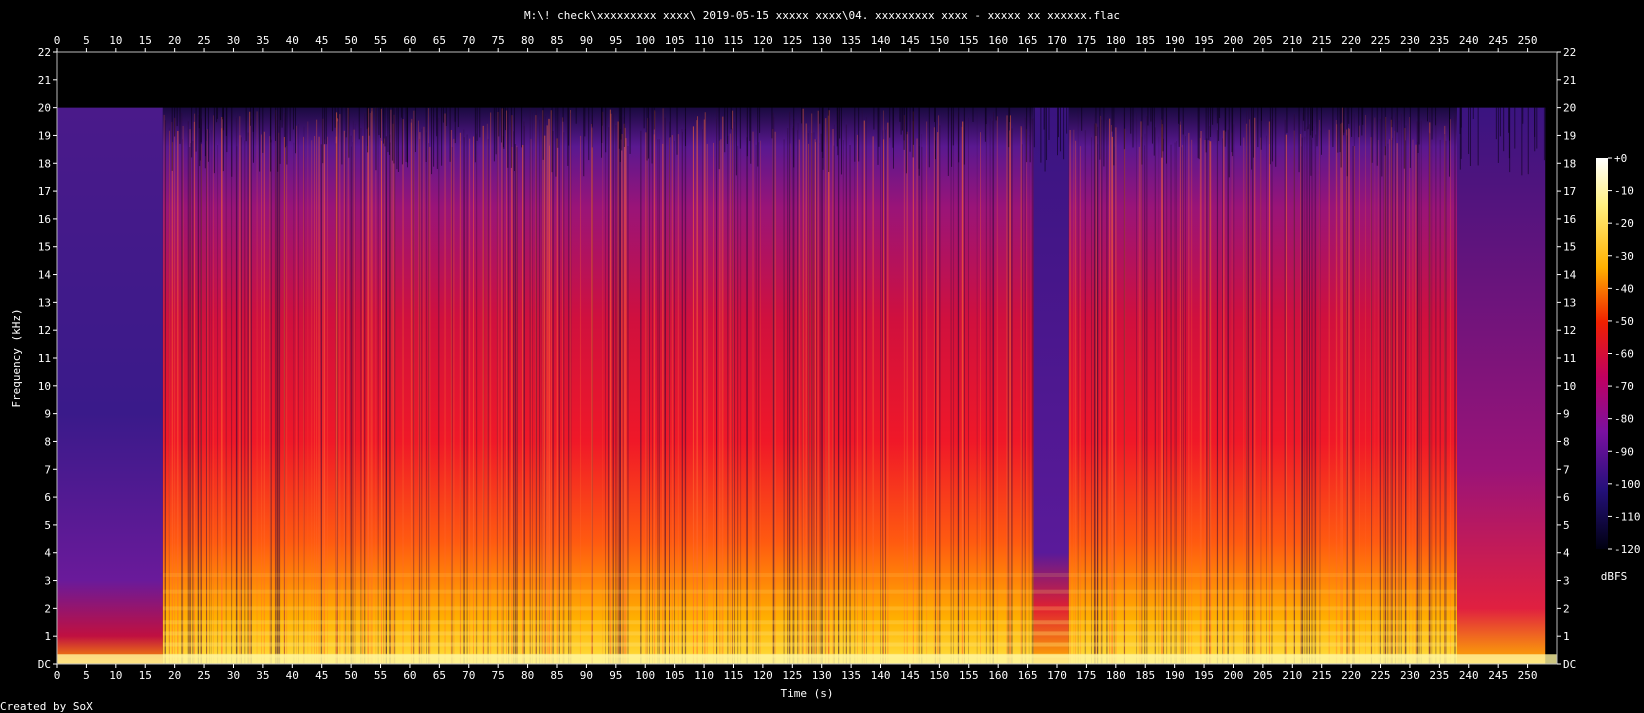 Image resolution: width=1644 pixels, height=713 pixels. What do you see at coordinates (1627, 484) in the screenshot?
I see `colorbar-tick-label: -100` at bounding box center [1627, 484].